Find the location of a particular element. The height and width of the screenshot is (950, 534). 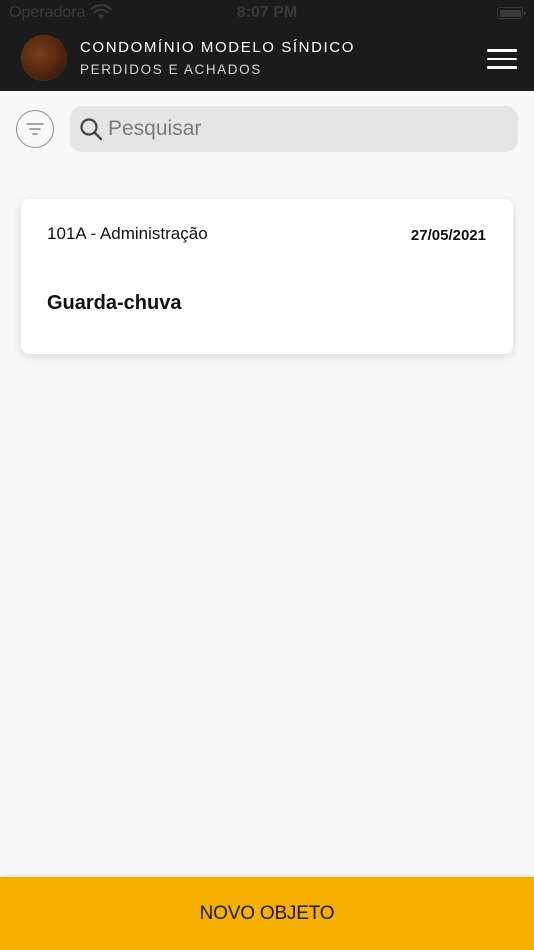

item-object-name: Guarda-chuva is located at coordinates (114, 303).